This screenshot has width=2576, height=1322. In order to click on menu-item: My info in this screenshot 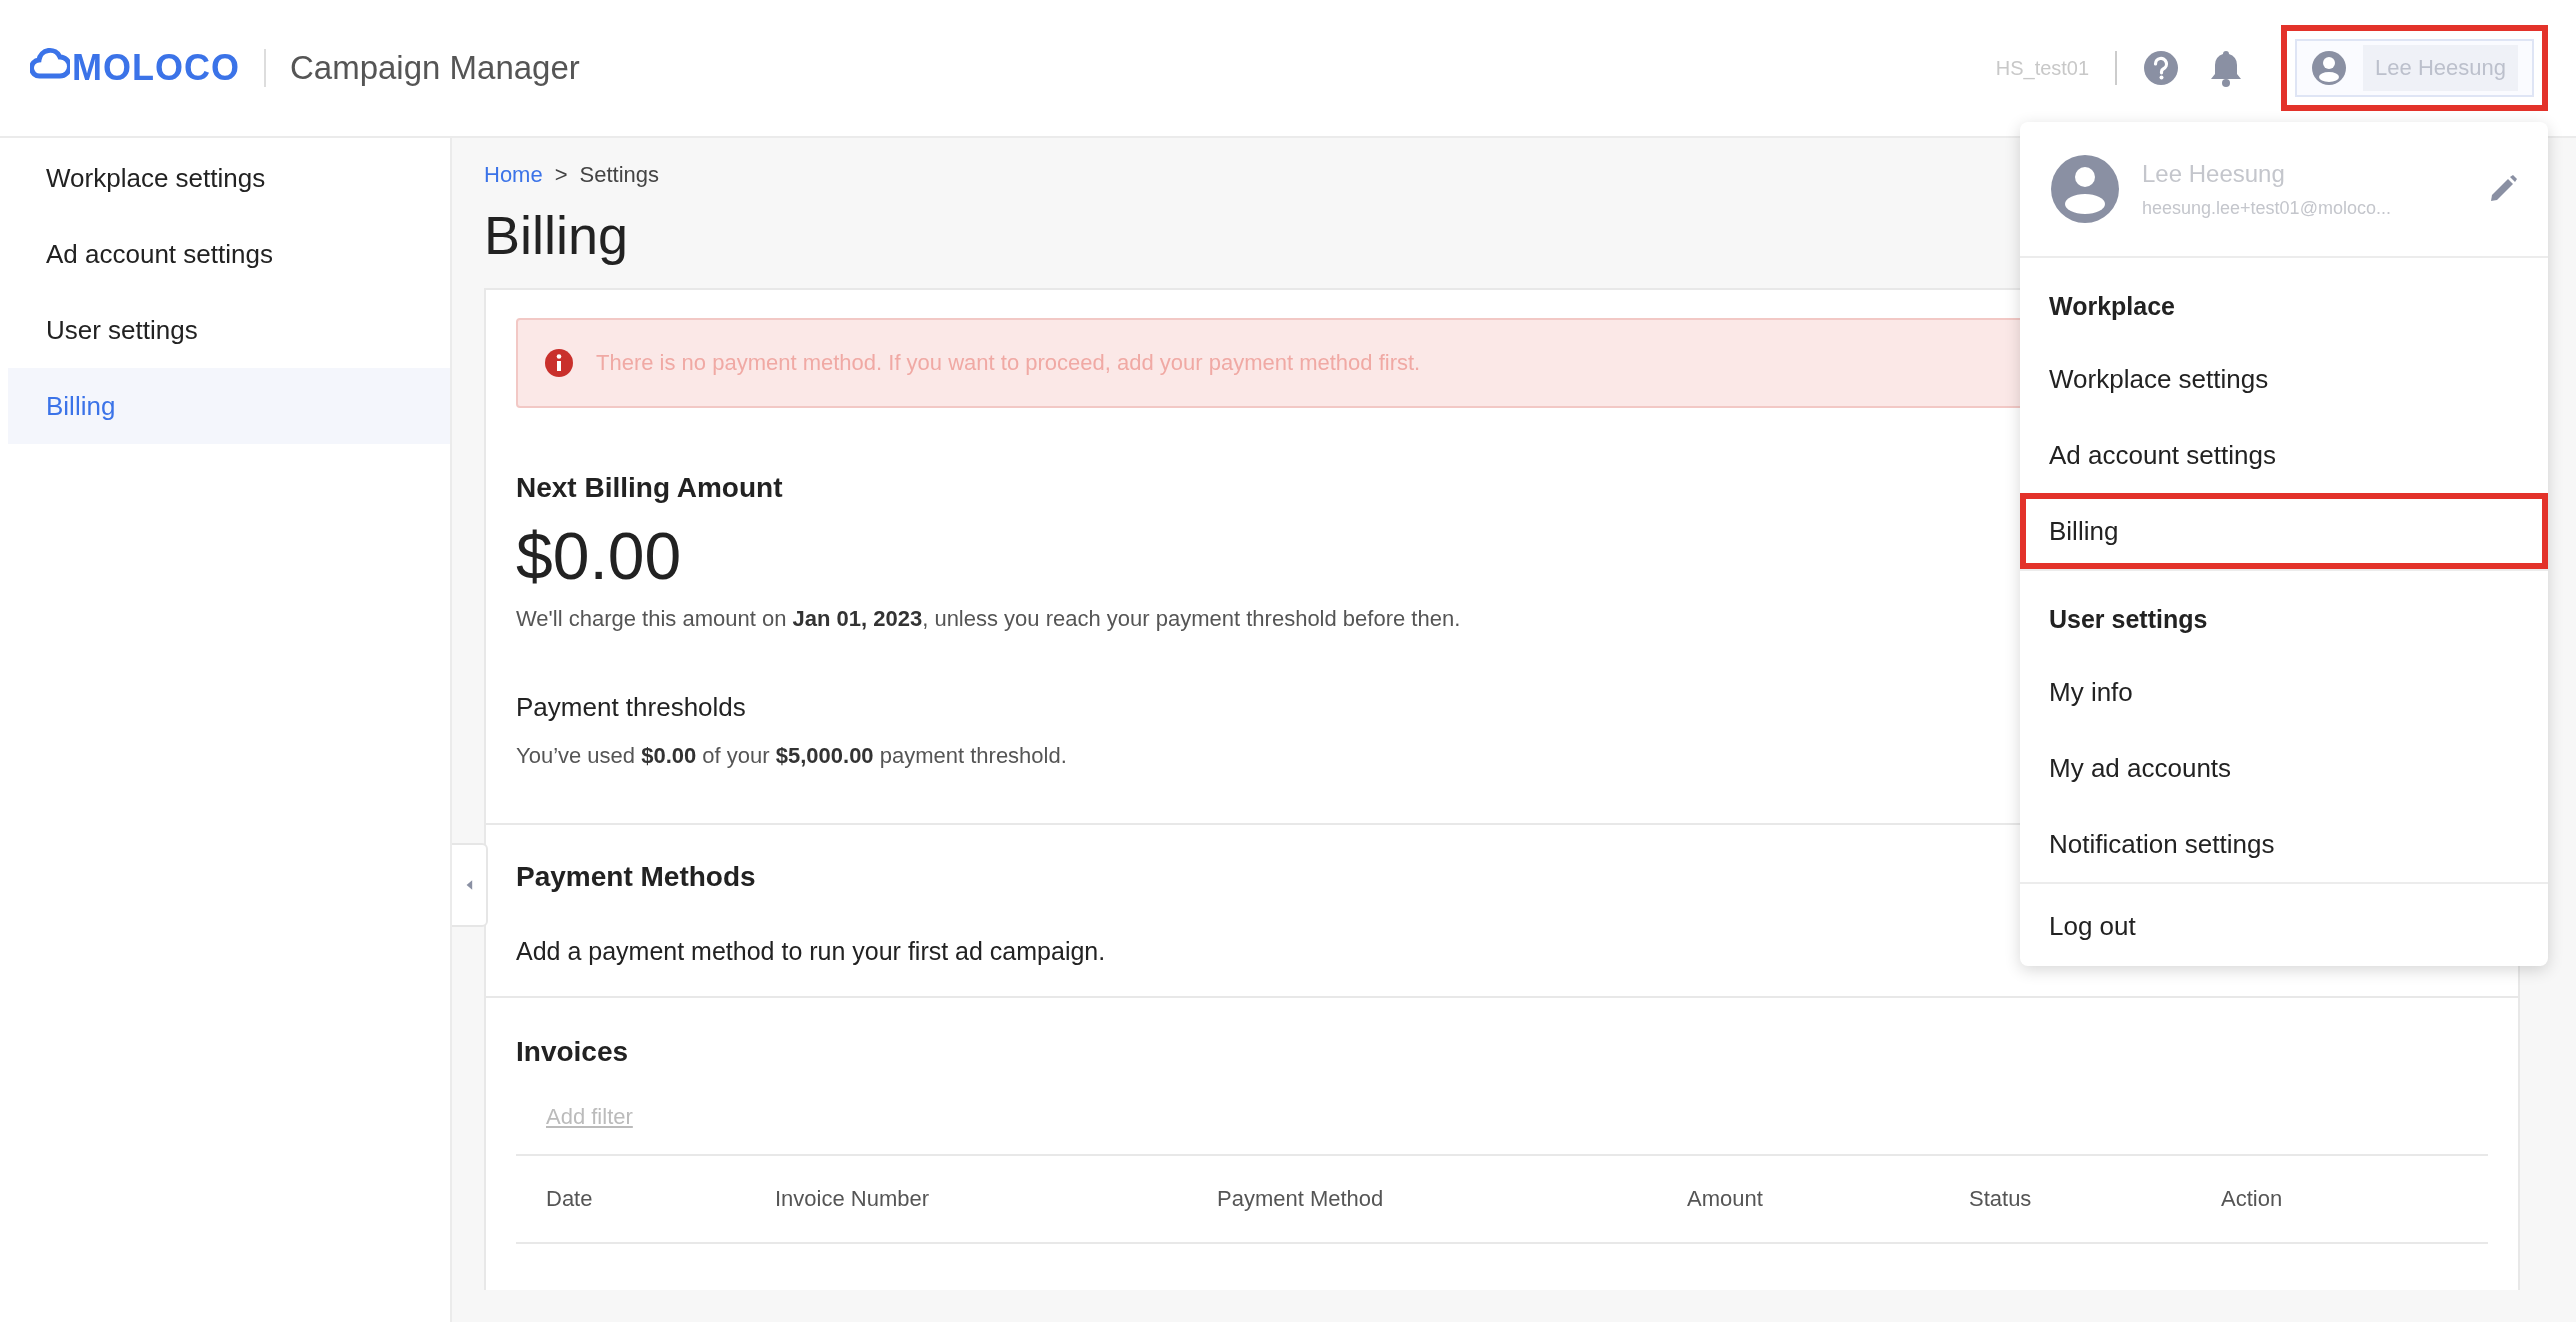, I will do `click(2284, 692)`.